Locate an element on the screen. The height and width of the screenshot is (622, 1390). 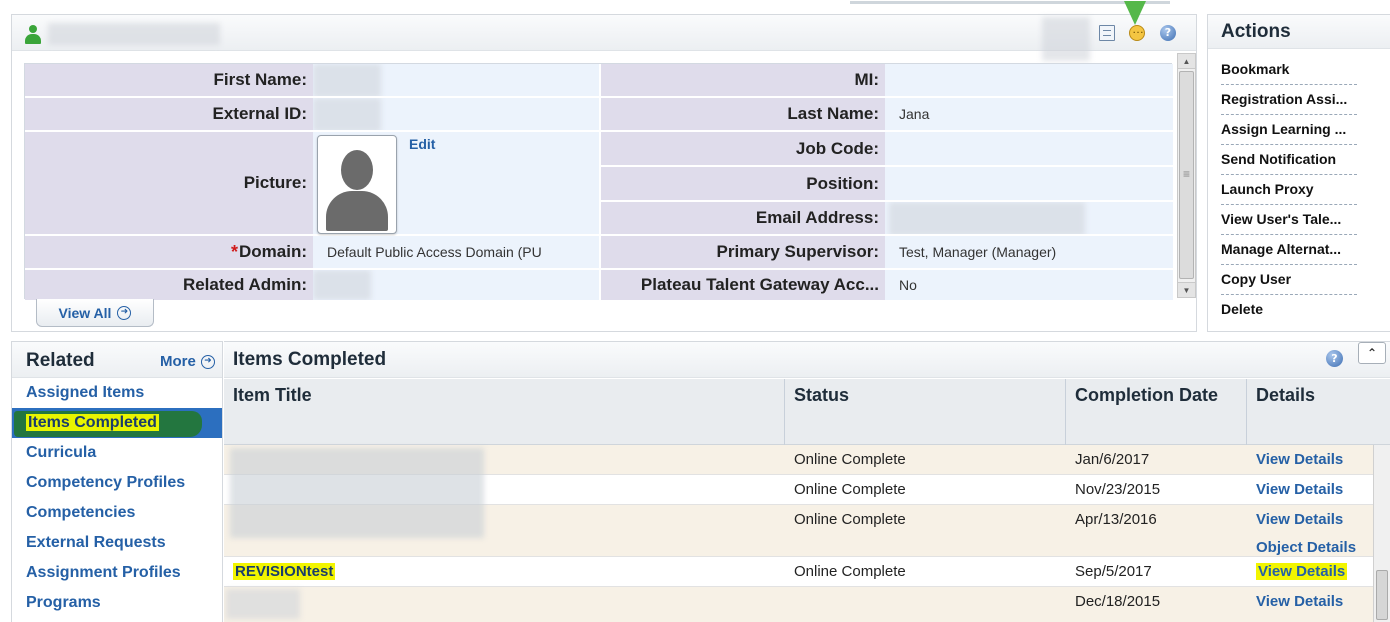
field-row: Email Address: is located at coordinates (599, 219).